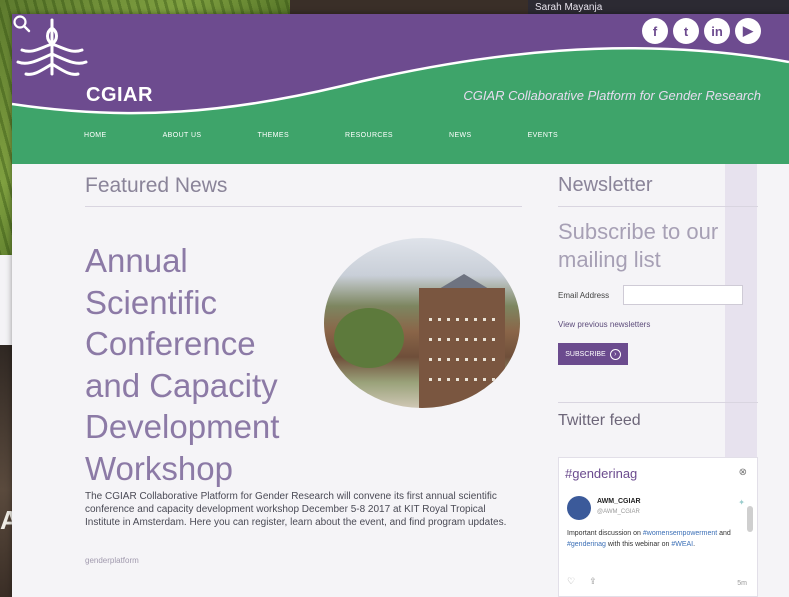 The width and height of the screenshot is (789, 597). I want to click on article-tag: genderplatform, so click(112, 560).